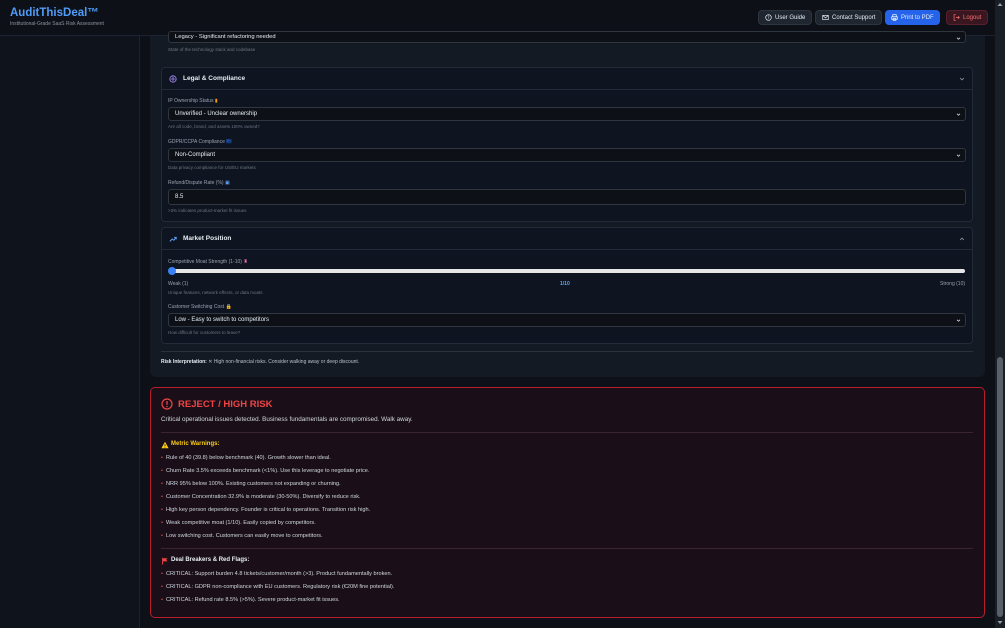  What do you see at coordinates (565, 284) in the screenshot?
I see `moat-current-value: 1/10` at bounding box center [565, 284].